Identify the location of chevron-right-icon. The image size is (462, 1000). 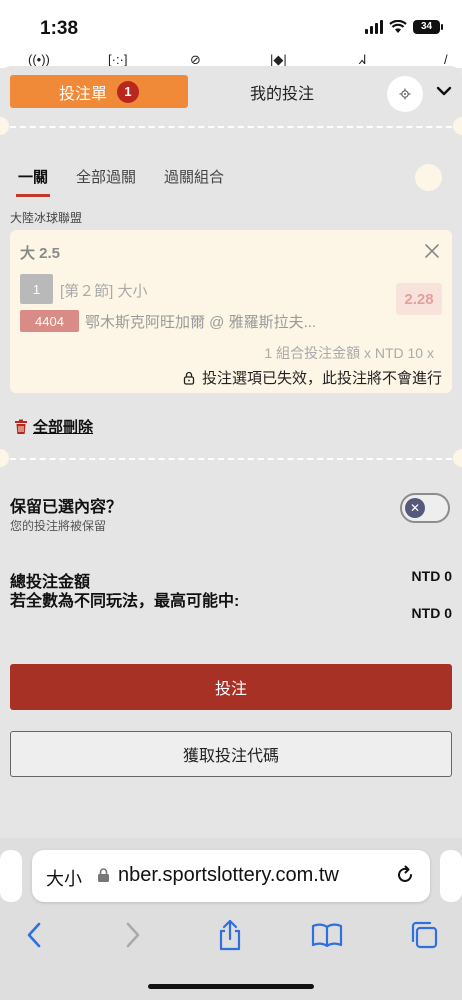
(133, 935).